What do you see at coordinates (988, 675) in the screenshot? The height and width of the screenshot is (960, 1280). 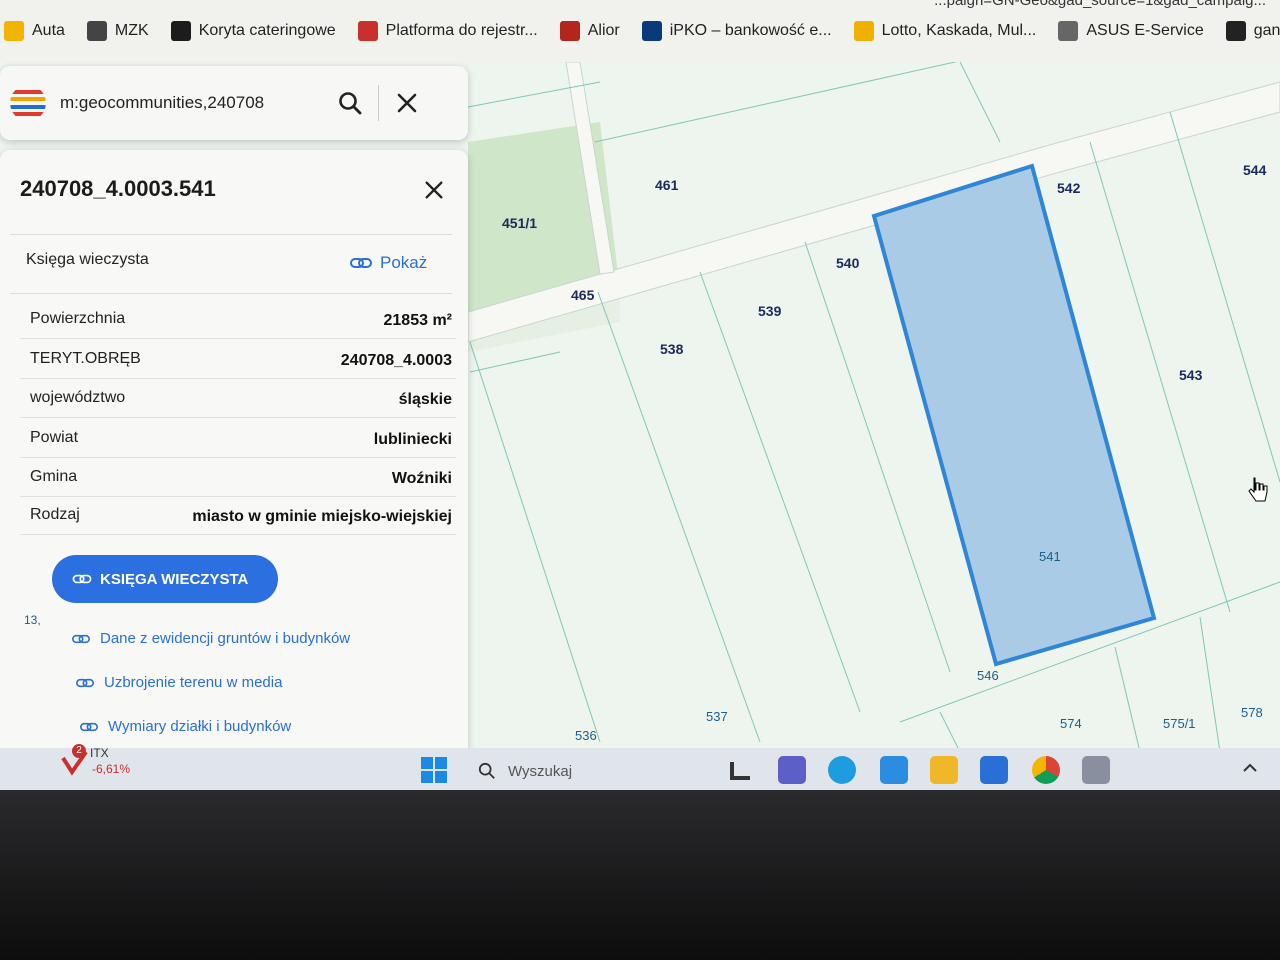 I see `plot-label: 546` at bounding box center [988, 675].